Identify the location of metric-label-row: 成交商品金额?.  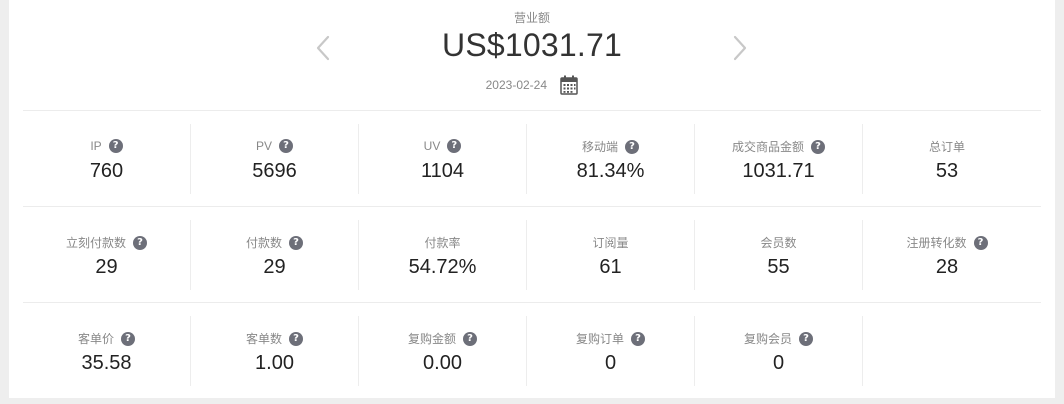
(778, 146).